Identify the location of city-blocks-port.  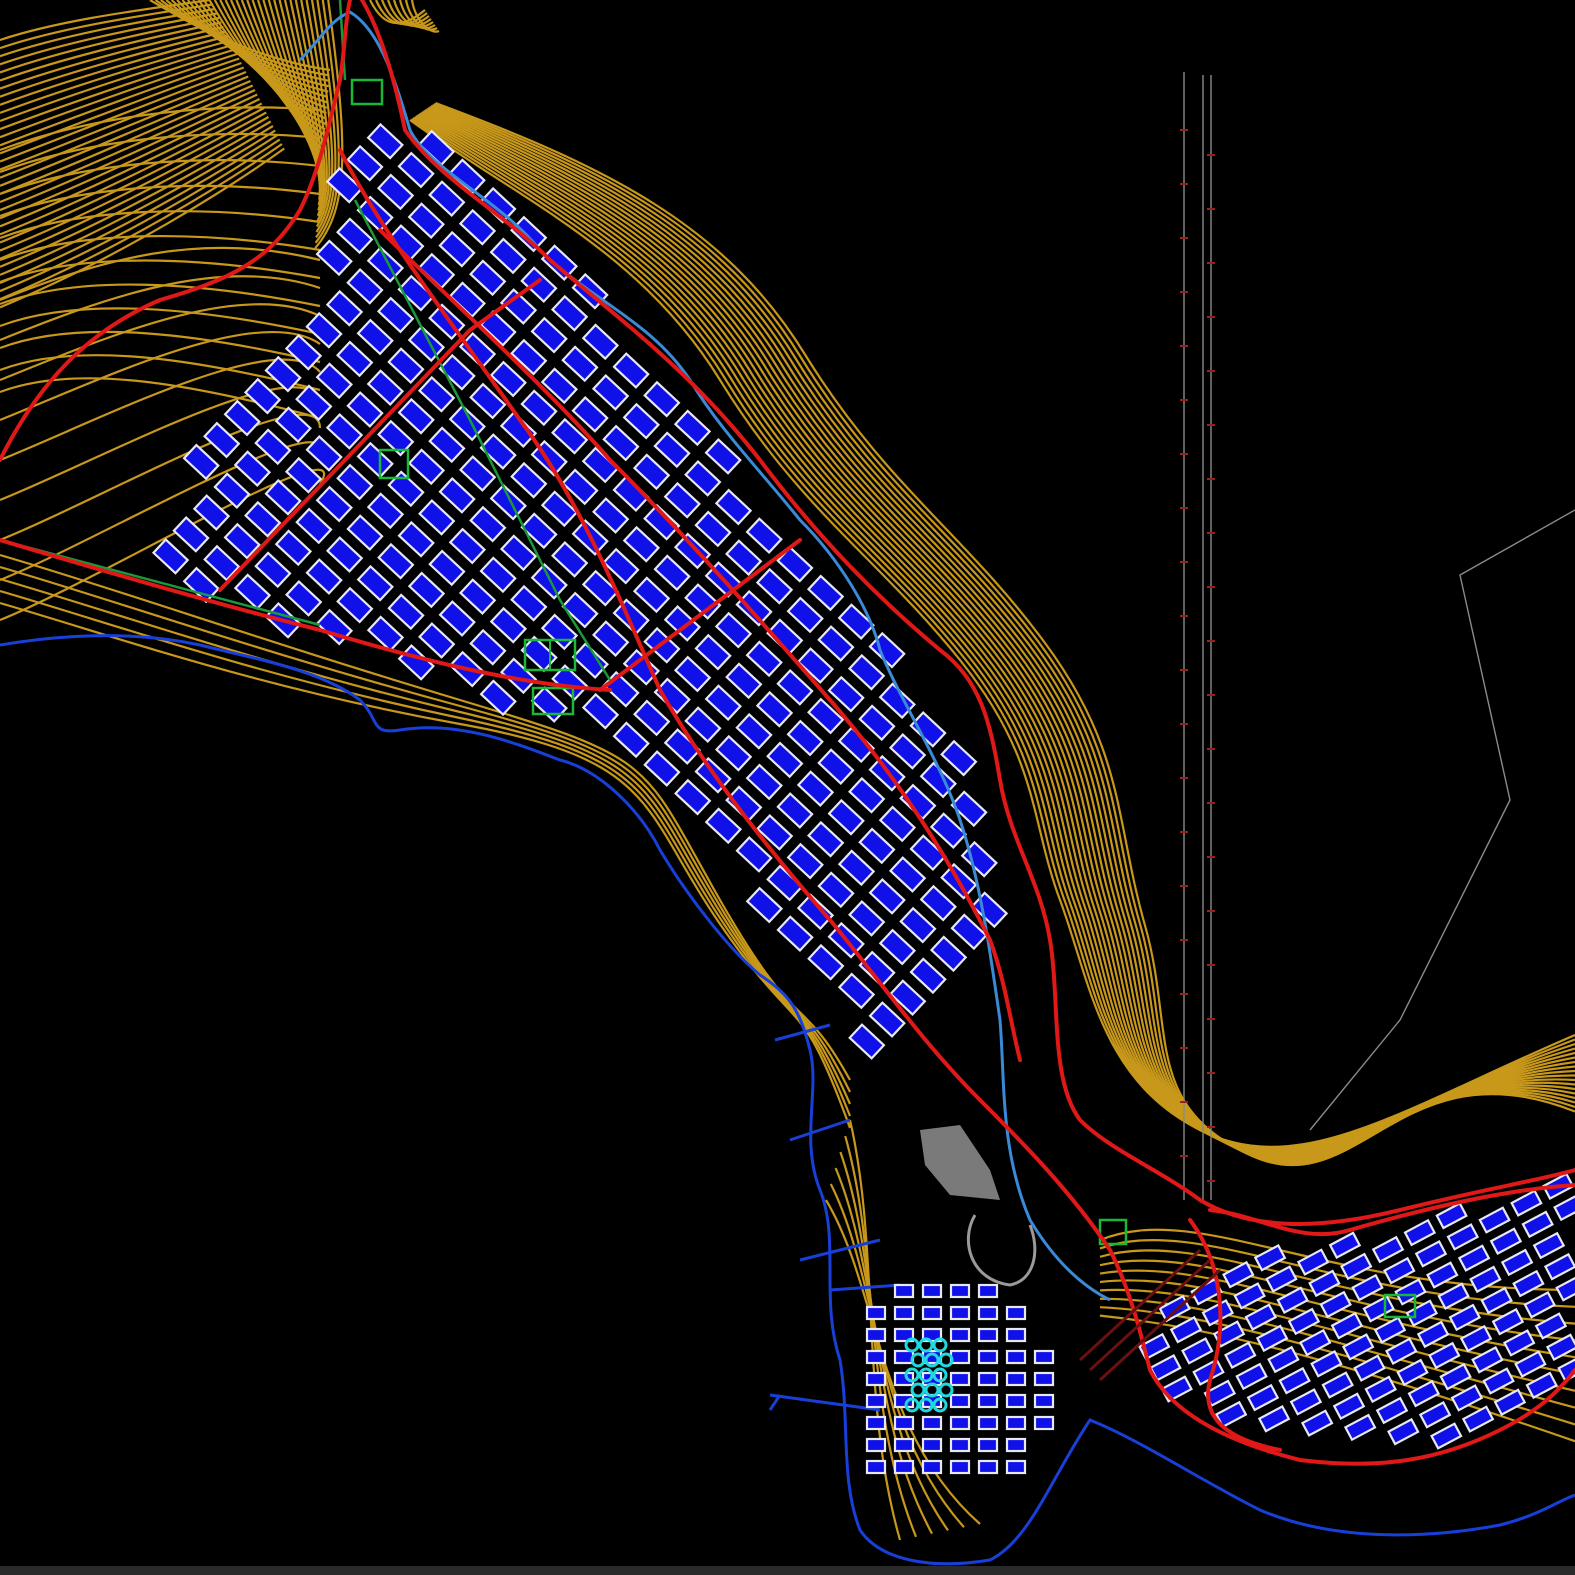
(960, 1379).